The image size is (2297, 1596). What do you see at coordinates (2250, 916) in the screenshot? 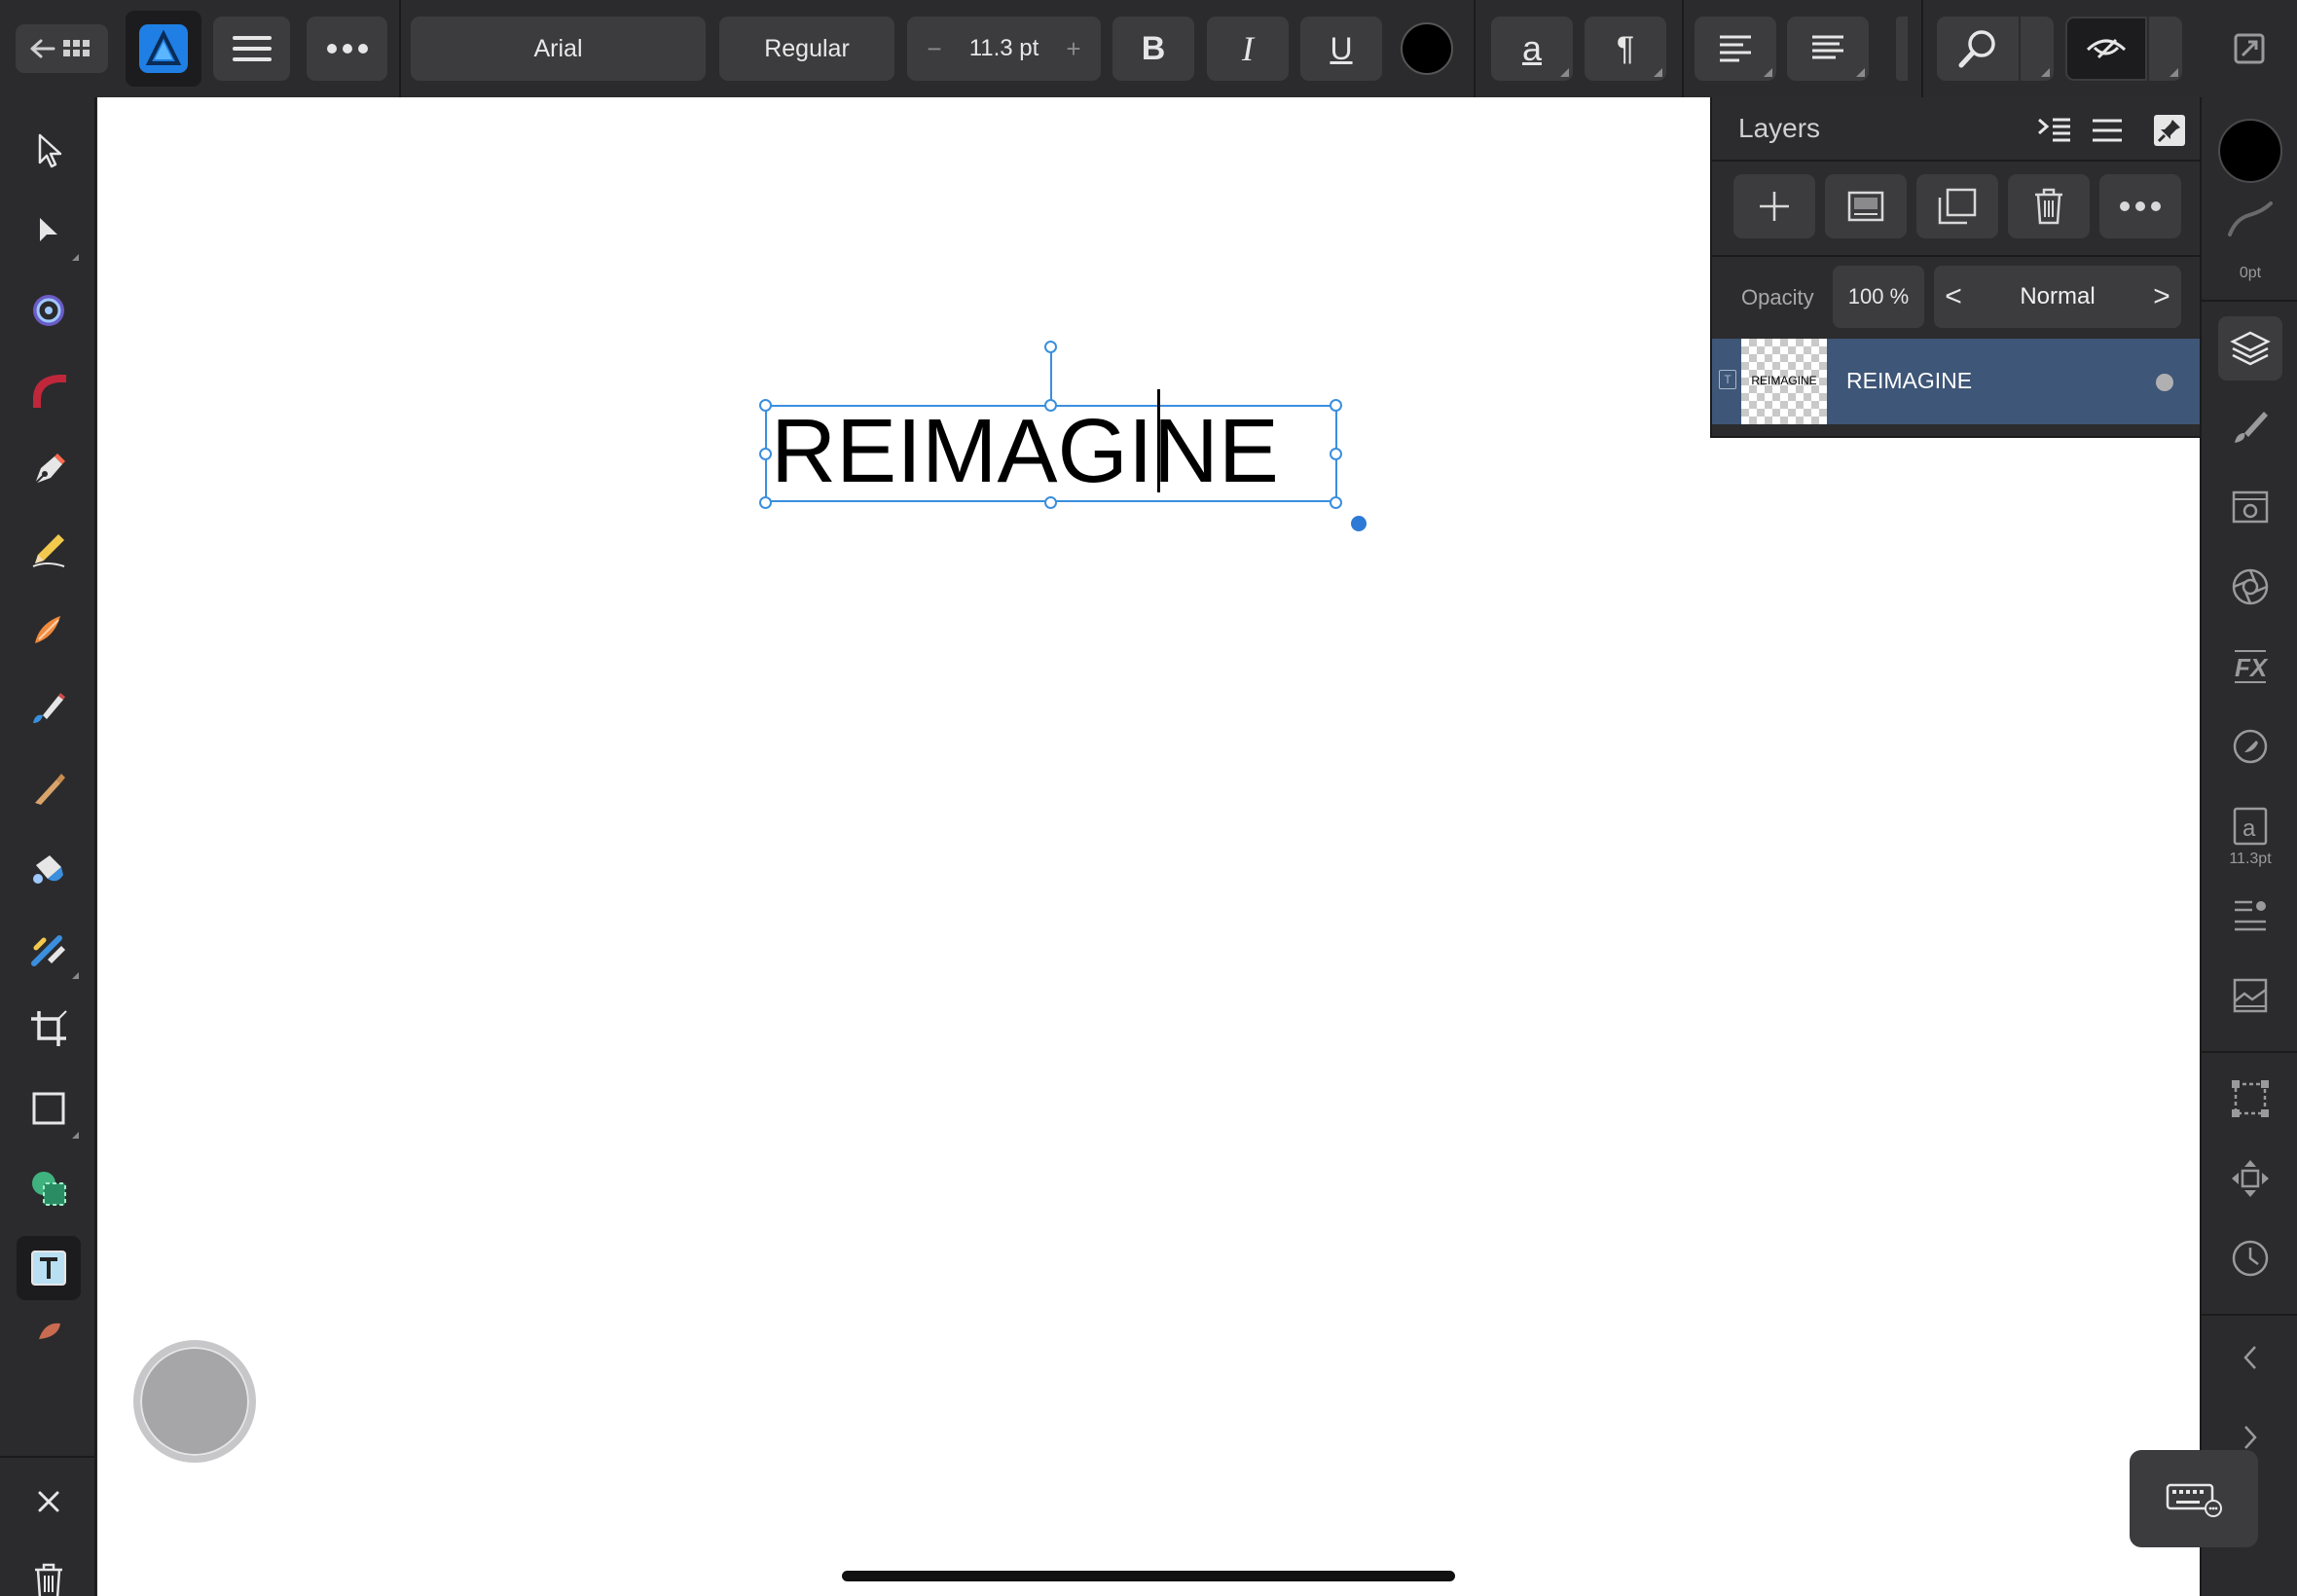
I see `paragraph-studio-button` at bounding box center [2250, 916].